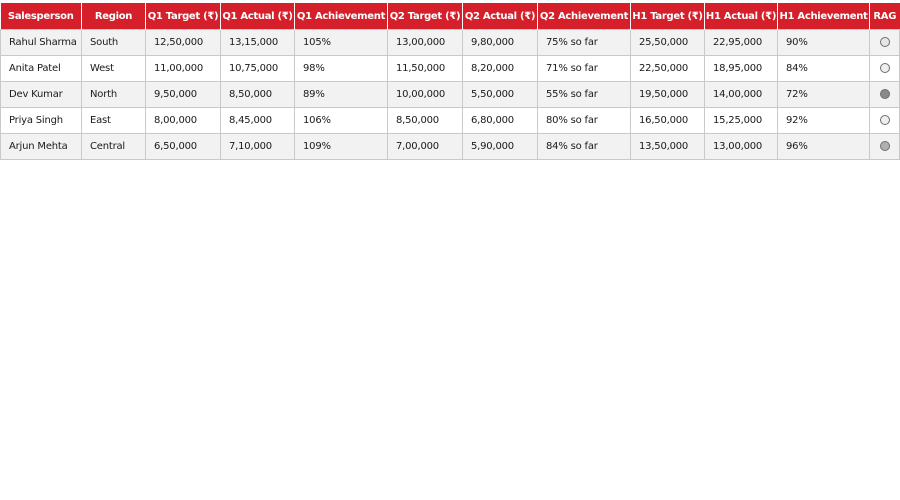 The width and height of the screenshot is (900, 500). What do you see at coordinates (257, 146) in the screenshot?
I see `q1-actual-cell: 7,10,000` at bounding box center [257, 146].